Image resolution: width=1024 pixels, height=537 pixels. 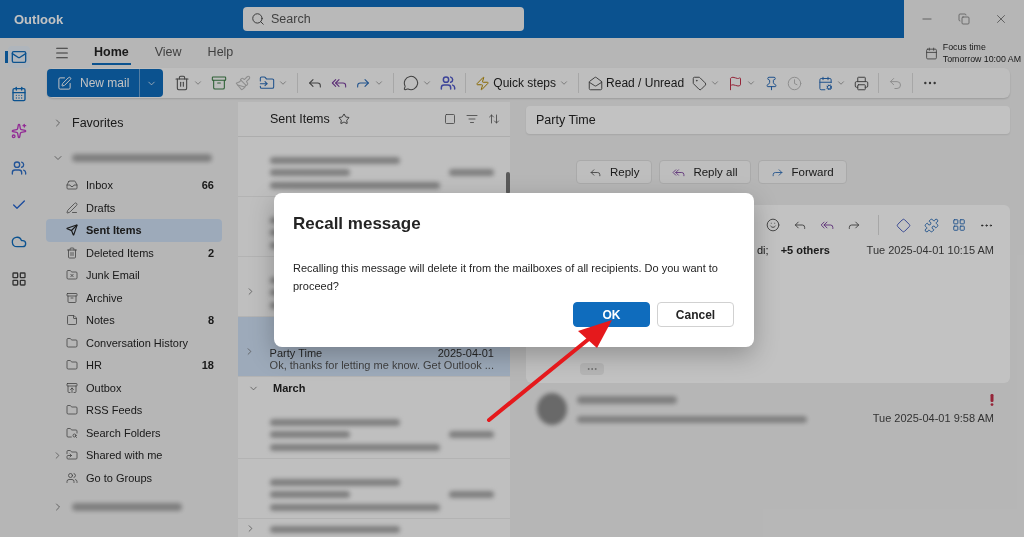 What do you see at coordinates (705, 172) in the screenshot?
I see `message-action-button: Reply all` at bounding box center [705, 172].